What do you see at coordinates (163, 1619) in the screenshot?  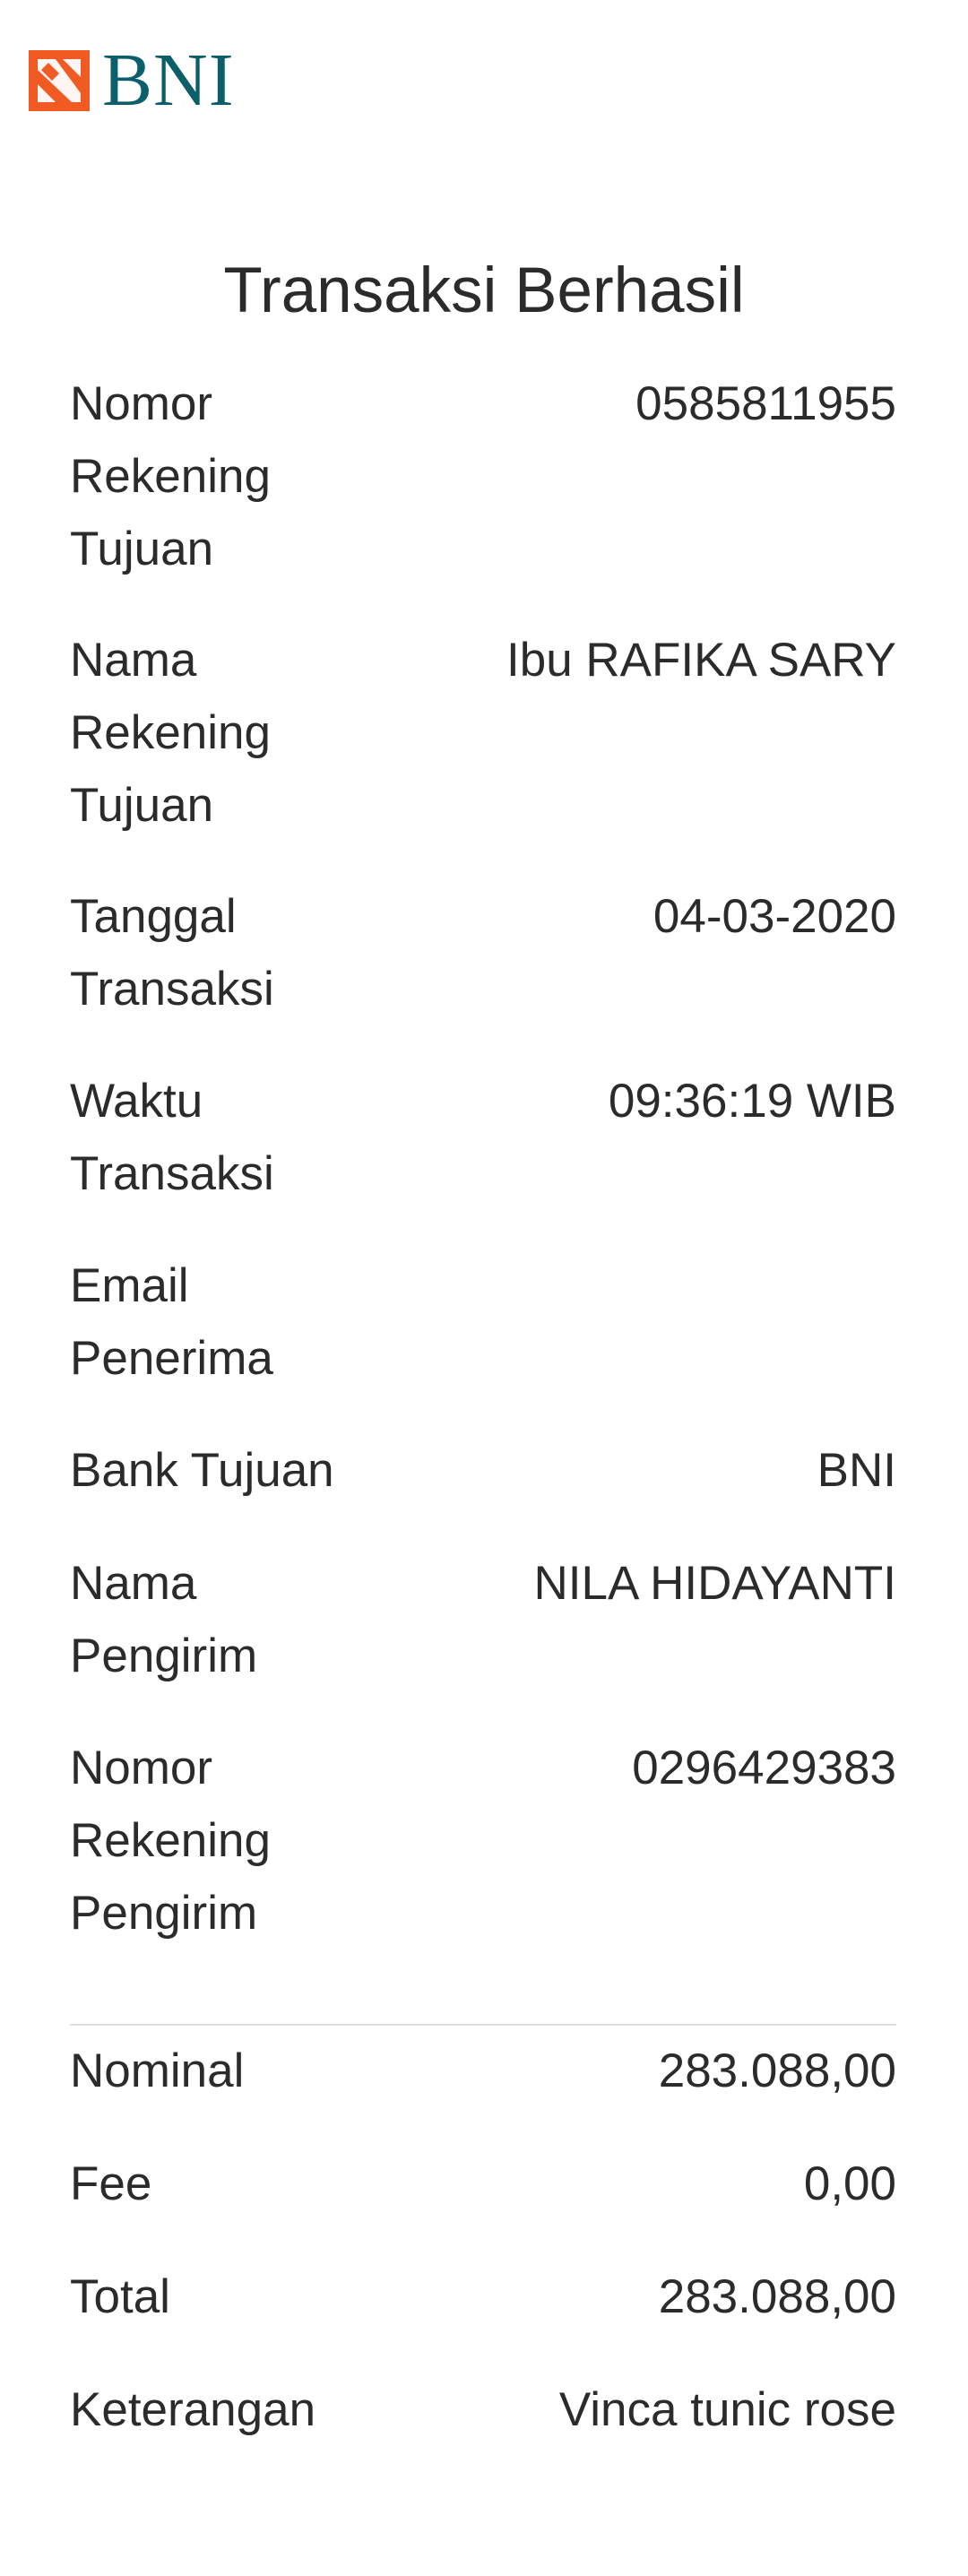 I see `detail-label: Nama Pengirim` at bounding box center [163, 1619].